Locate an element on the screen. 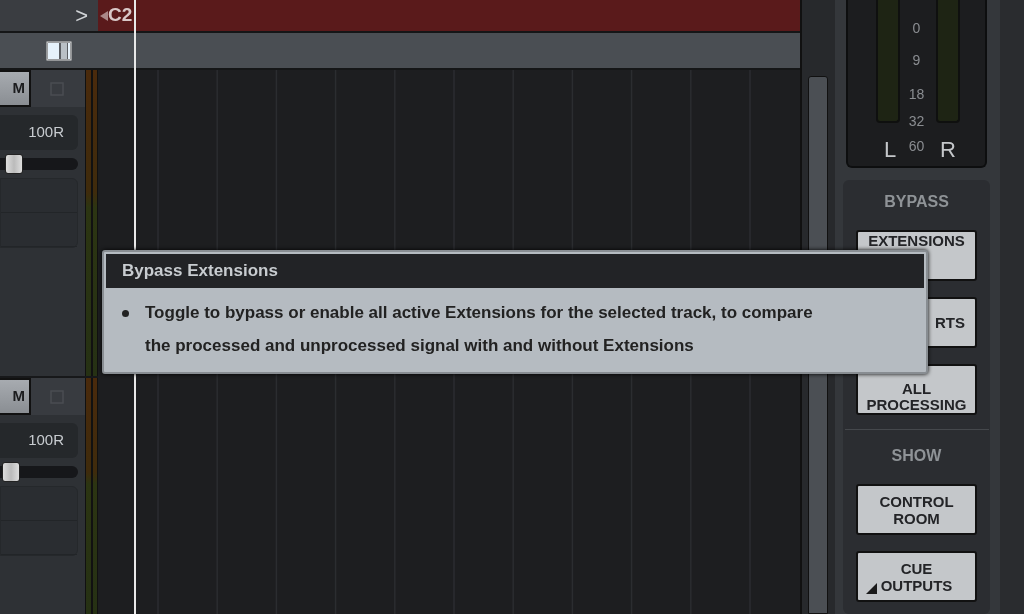 Image resolution: width=1024 pixels, height=614 pixels. scale-label: 60 is located at coordinates (916, 146).